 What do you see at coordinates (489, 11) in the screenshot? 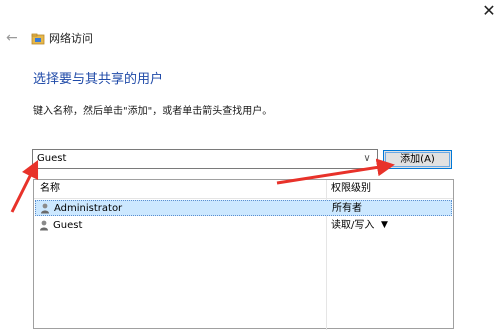
I see `close-icon: ✕` at bounding box center [489, 11].